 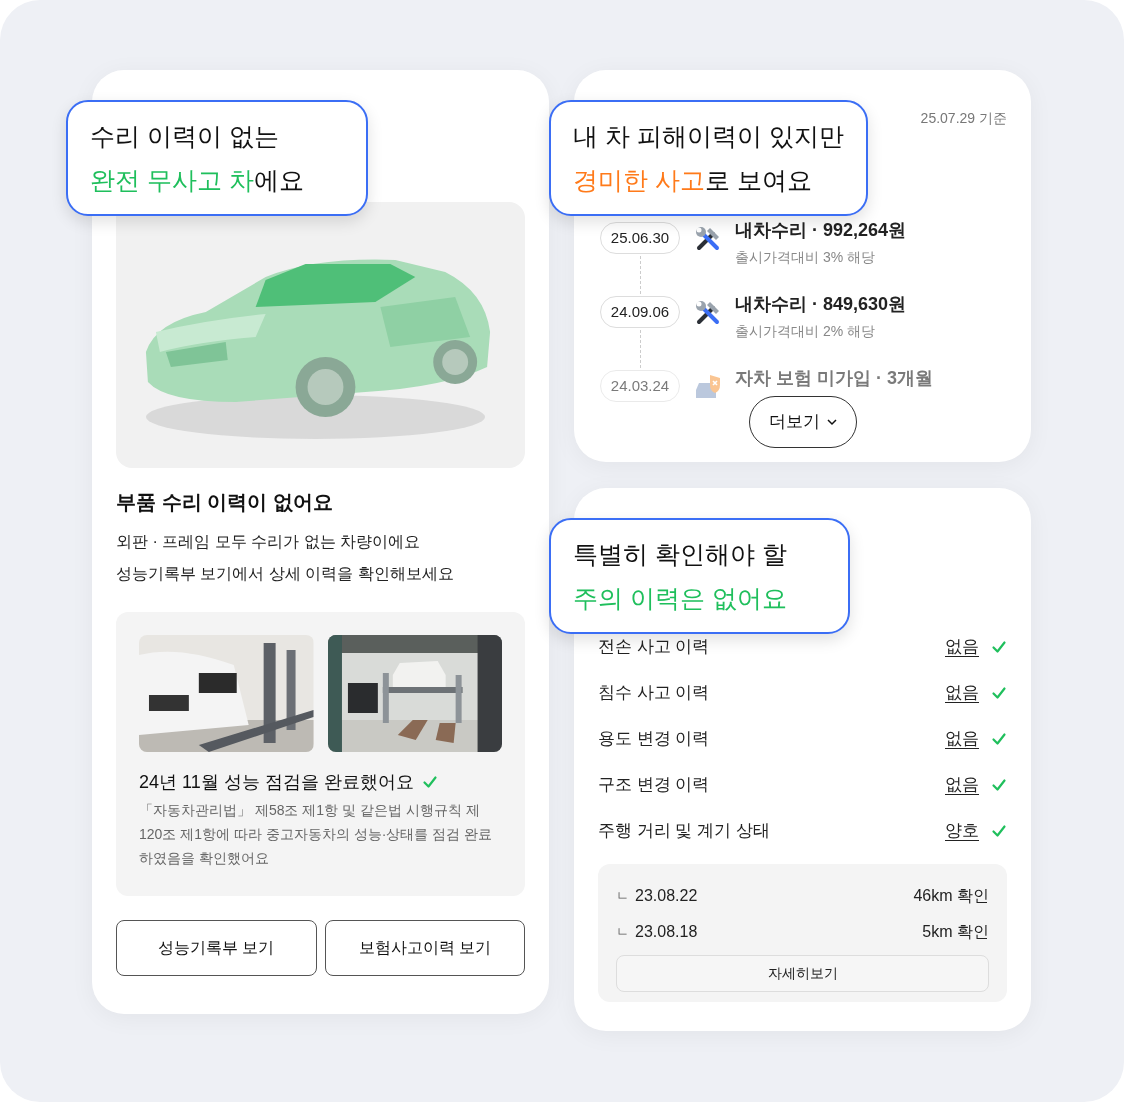 I want to click on check-label: 용도 변경 이력, so click(x=654, y=739).